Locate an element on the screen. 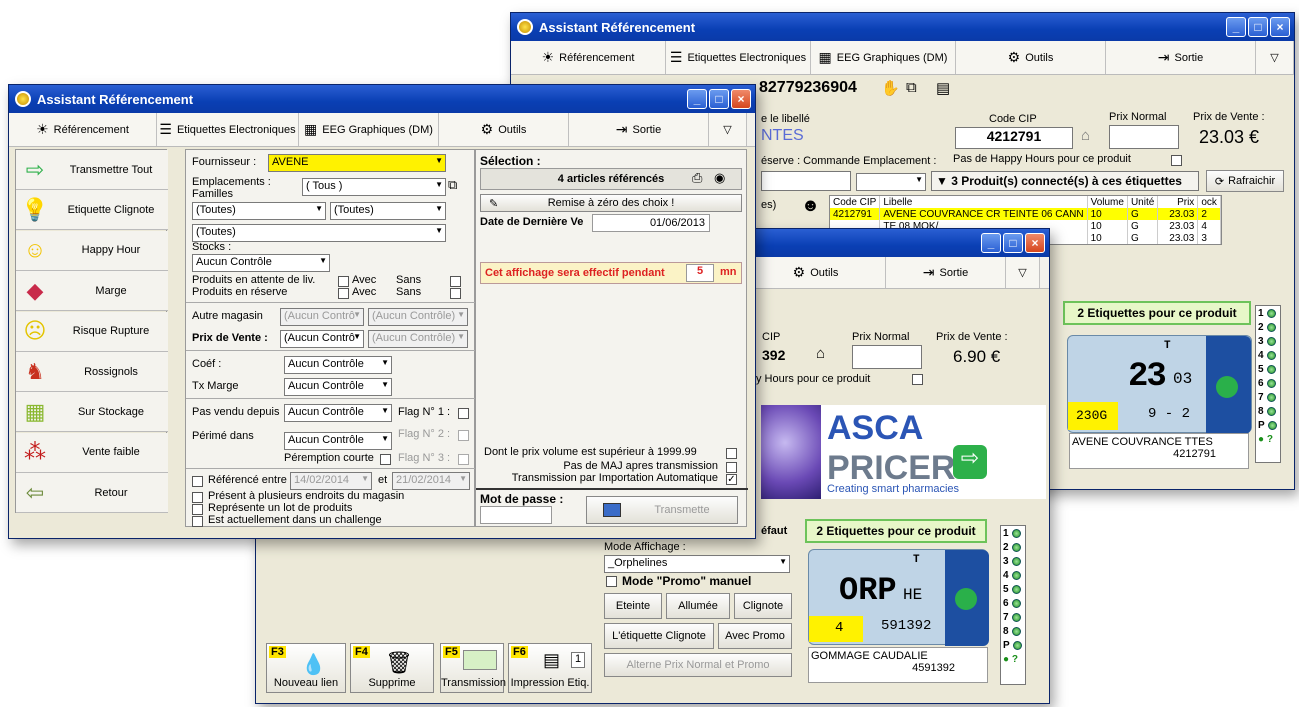  sidebar-item-6: ♞ Rossignols is located at coordinates (92, 372).